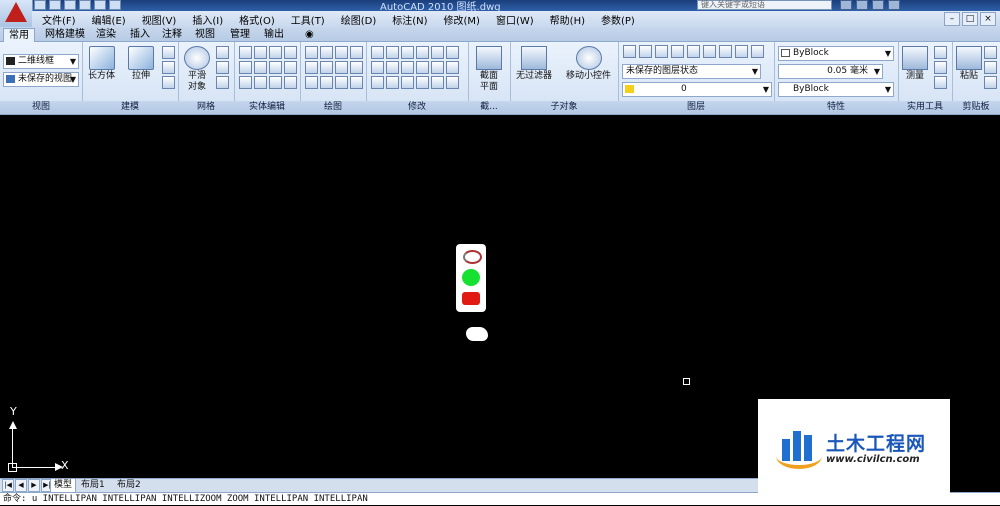 The height and width of the screenshot is (506, 1000). Describe the element at coordinates (356, 82) in the screenshot. I see `point-icon` at that location.